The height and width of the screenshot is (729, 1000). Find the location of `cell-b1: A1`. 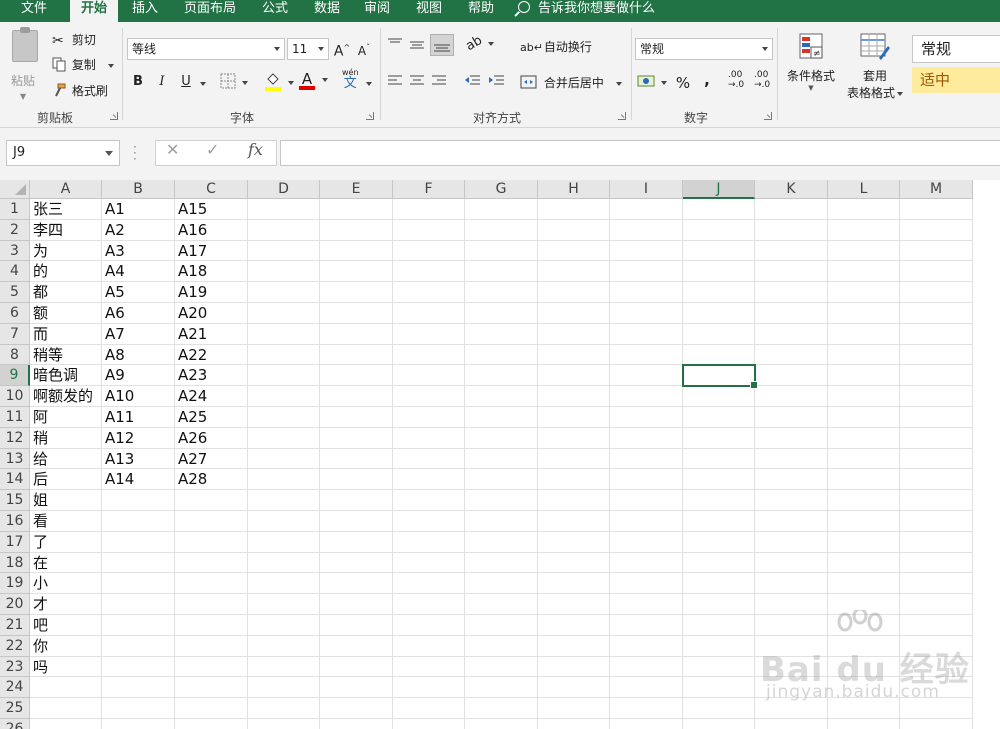

cell-b1: A1 is located at coordinates (138, 209).